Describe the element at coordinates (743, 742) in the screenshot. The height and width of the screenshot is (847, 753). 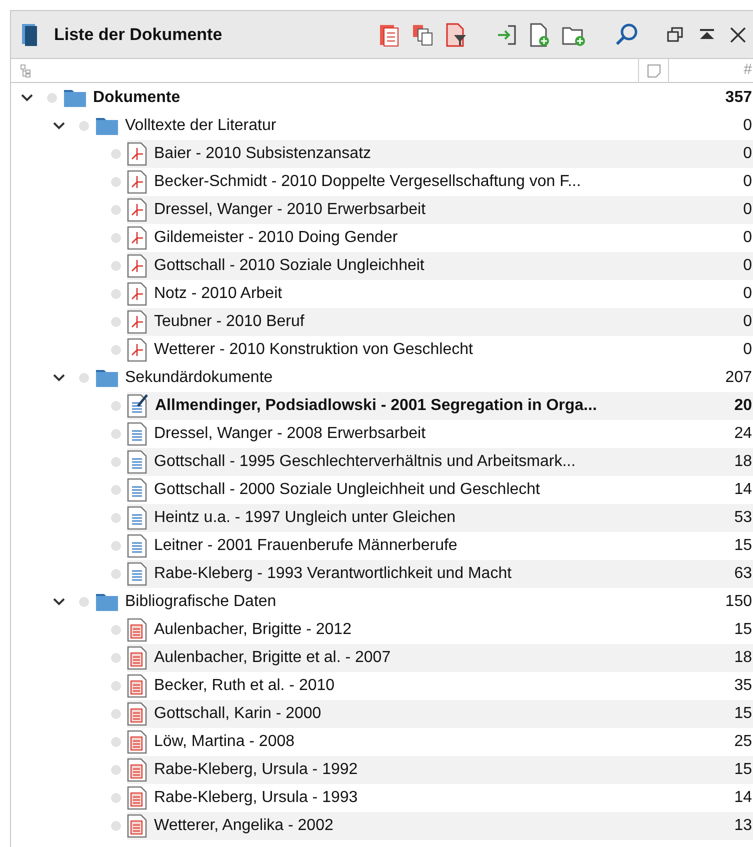
I see `code-count: 25` at that location.